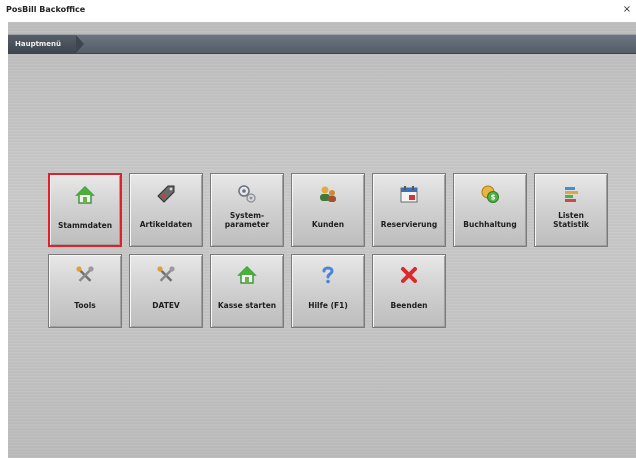 This screenshot has height=458, width=636. Describe the element at coordinates (85, 305) in the screenshot. I see `tile-label: Tools` at that location.